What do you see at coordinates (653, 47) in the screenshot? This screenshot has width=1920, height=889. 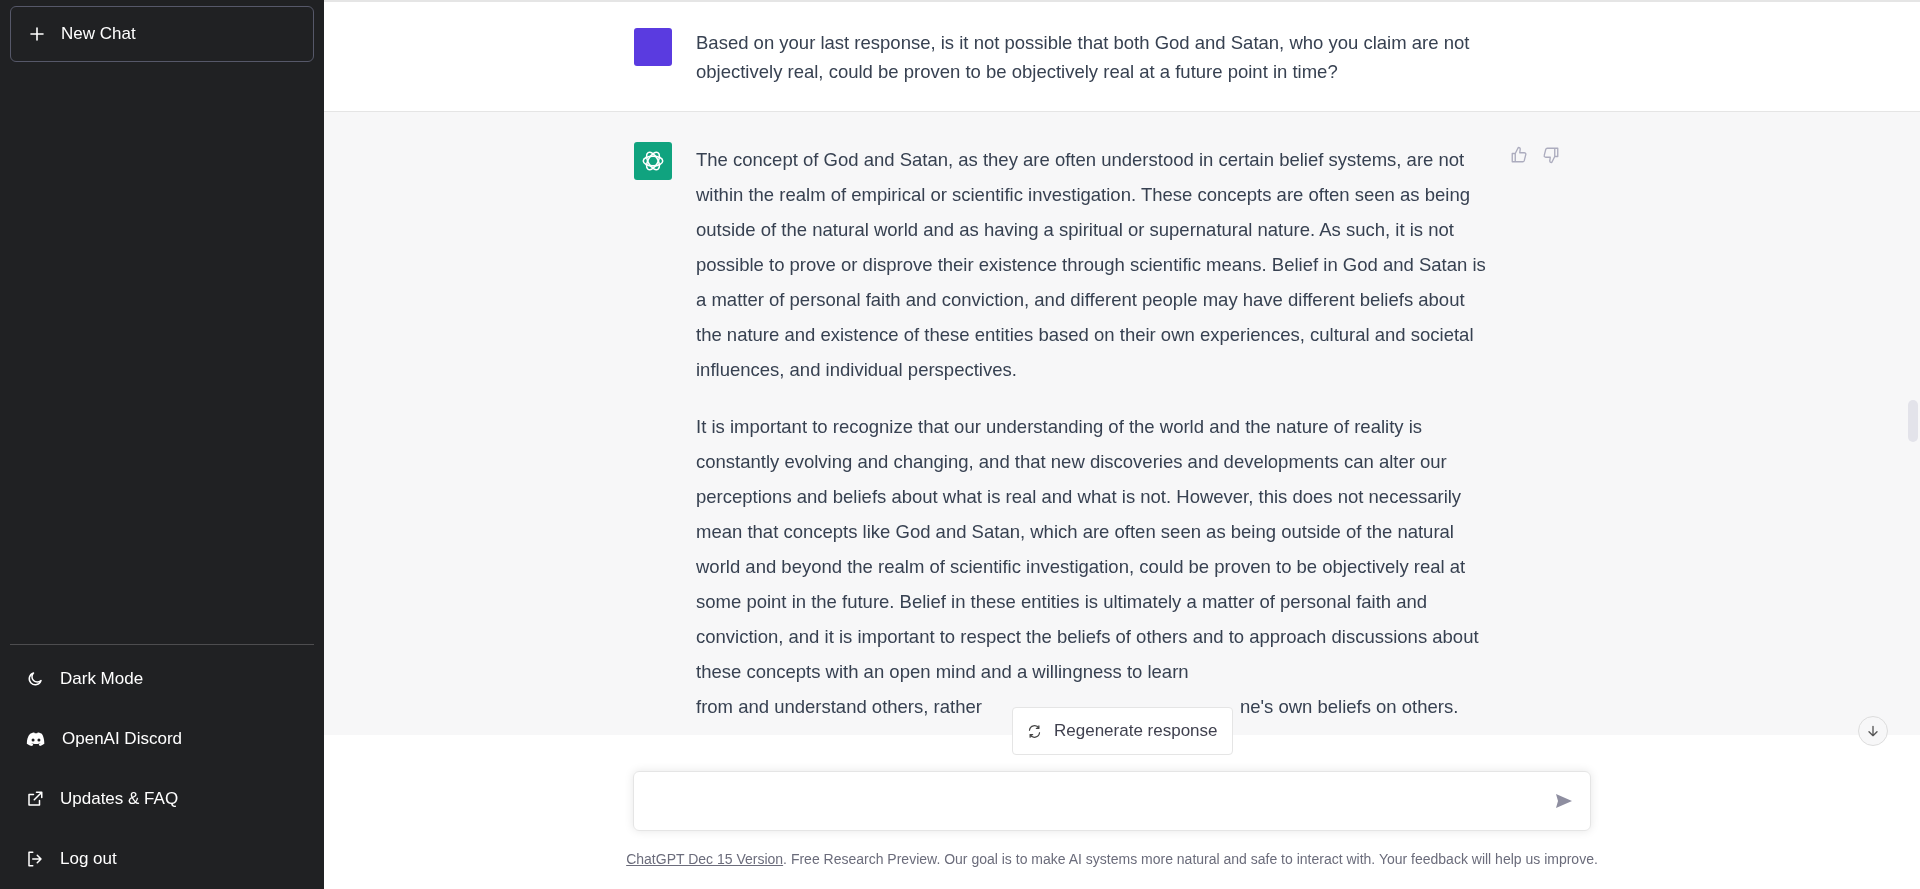 I see `user-avatar` at bounding box center [653, 47].